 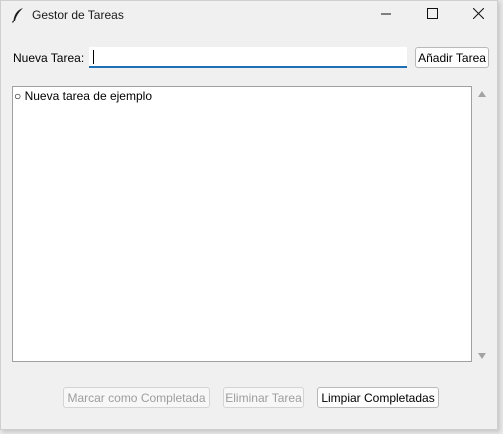 I want to click on clear-completed-button: Limpiar Completadas, so click(x=378, y=397).